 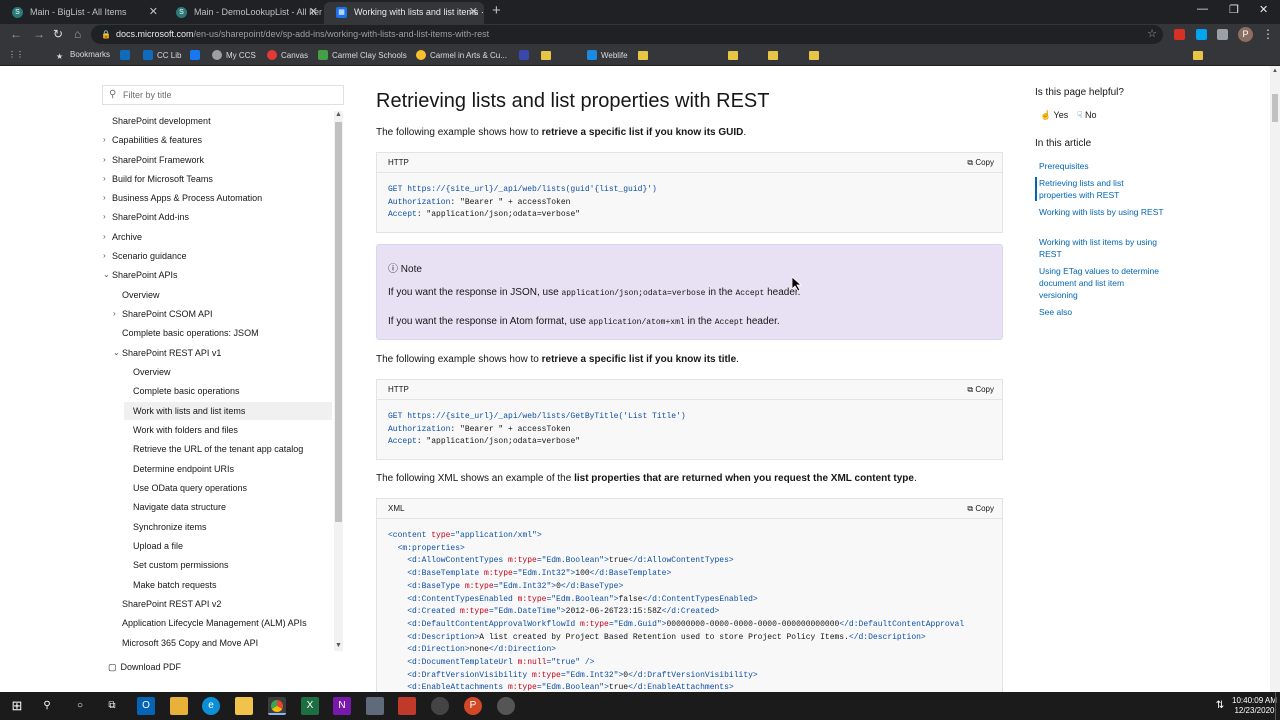 I want to click on chrome-icon, so click(x=277, y=706).